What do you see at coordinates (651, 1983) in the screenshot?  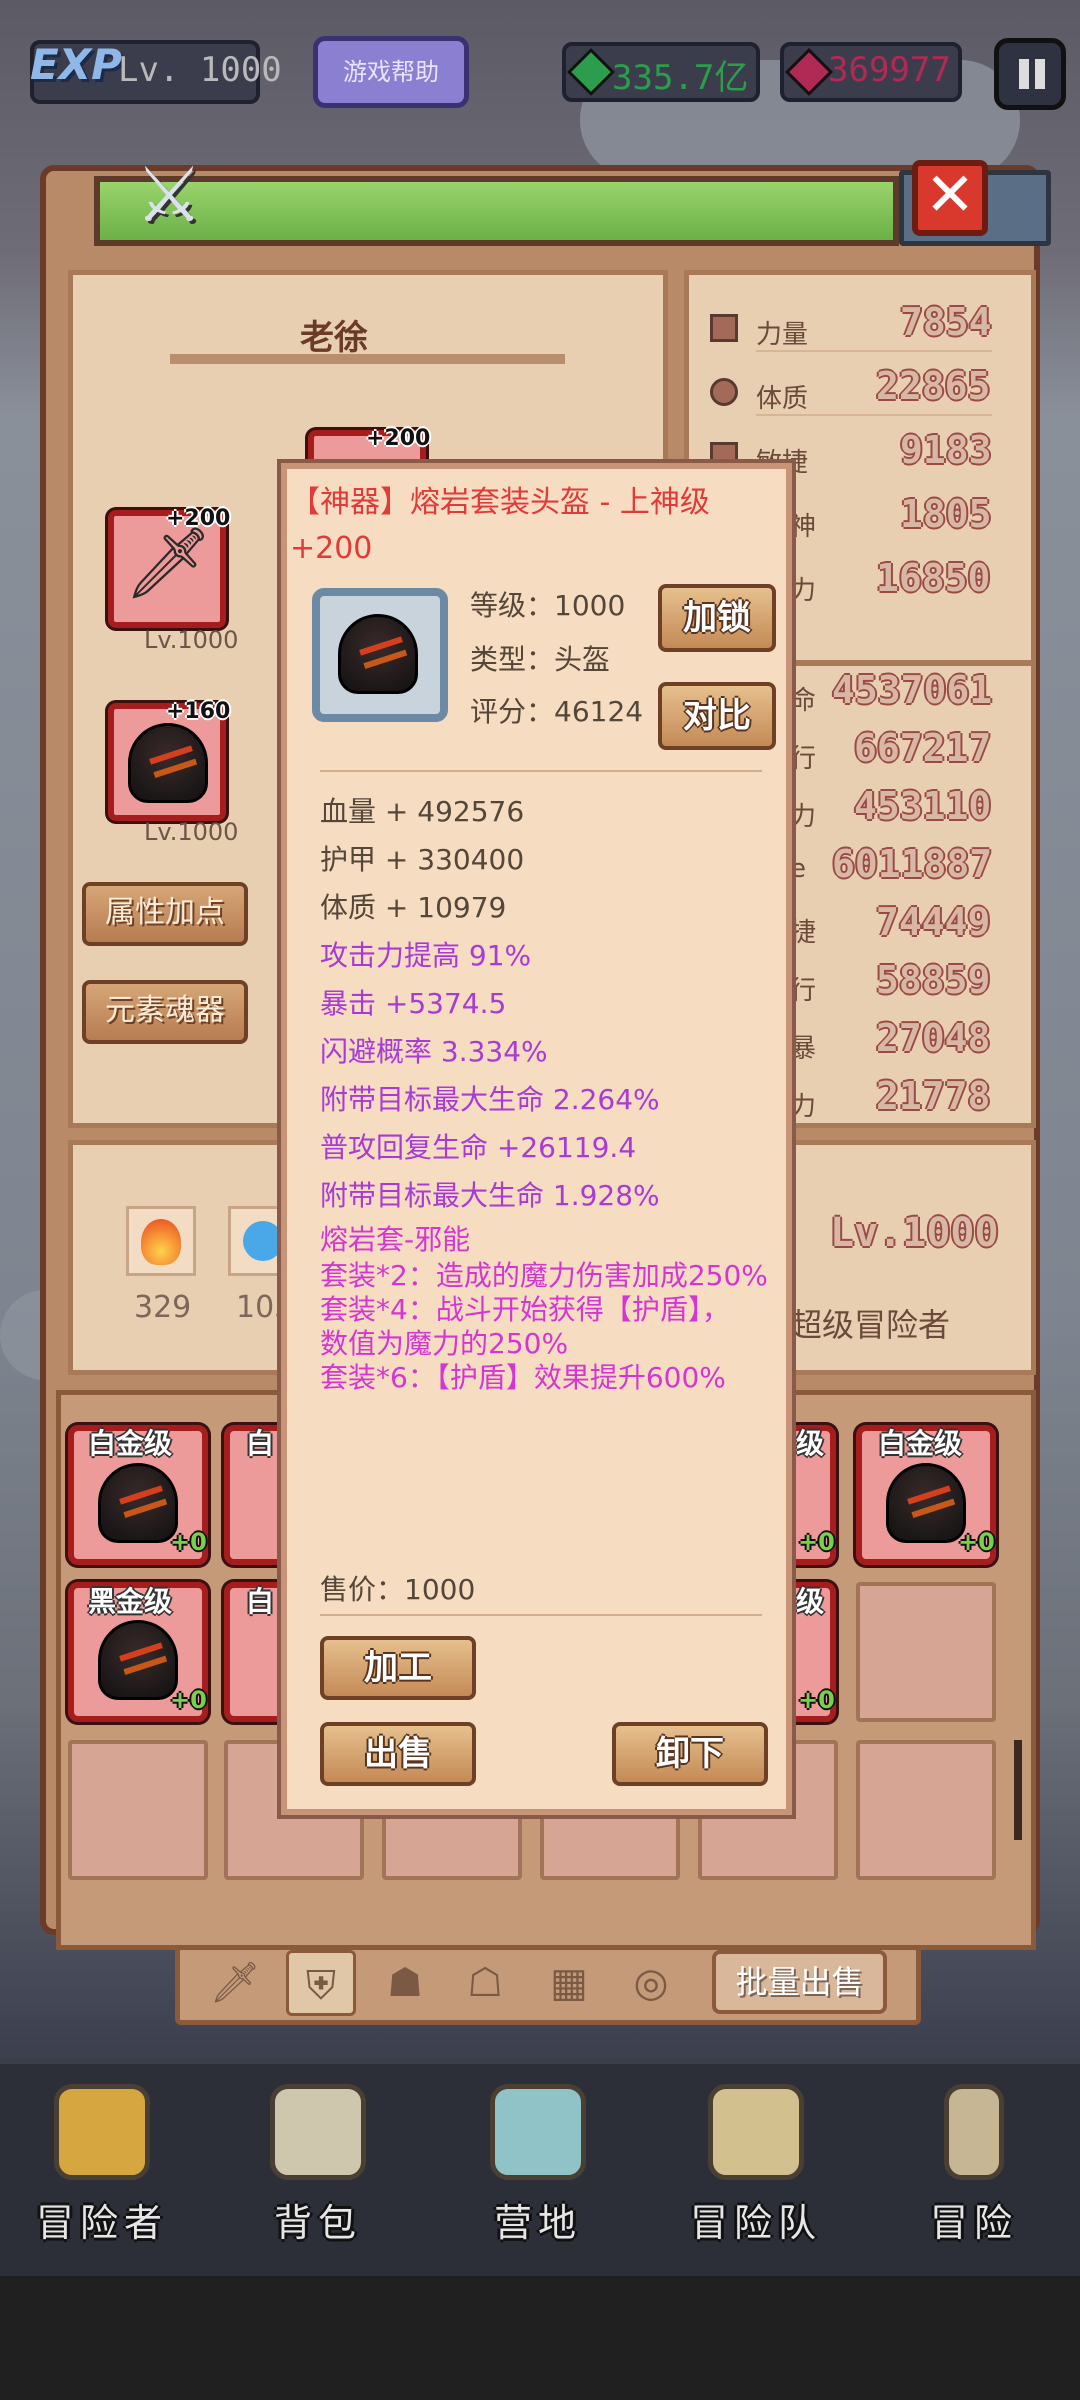 I see `ring-tab-icon: ◎` at bounding box center [651, 1983].